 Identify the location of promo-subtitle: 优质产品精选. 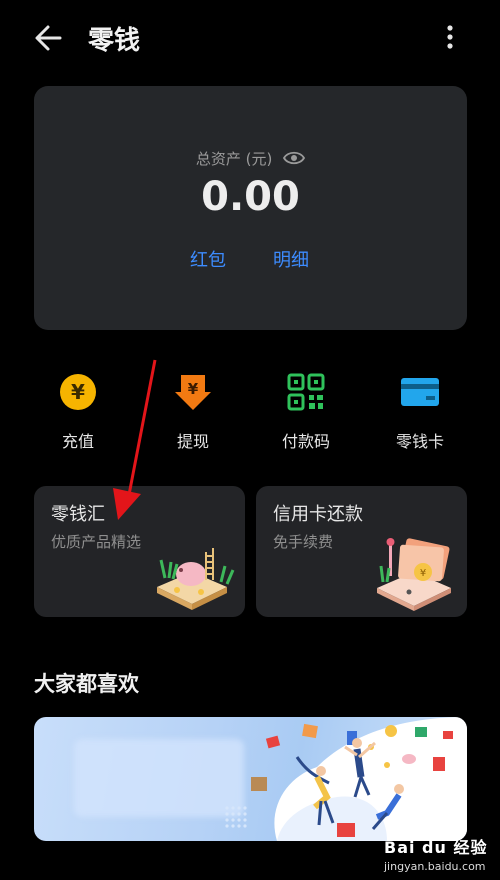
(96, 542).